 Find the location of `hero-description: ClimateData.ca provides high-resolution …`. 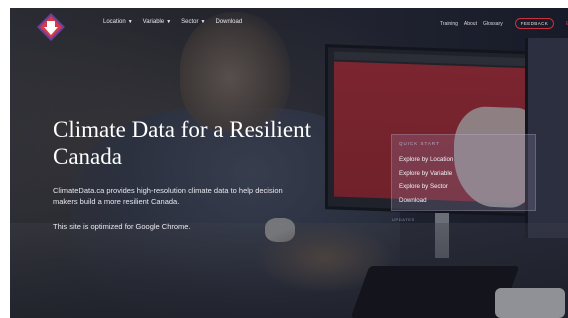

hero-description: ClimateData.ca provides high-resolution … is located at coordinates (168, 196).